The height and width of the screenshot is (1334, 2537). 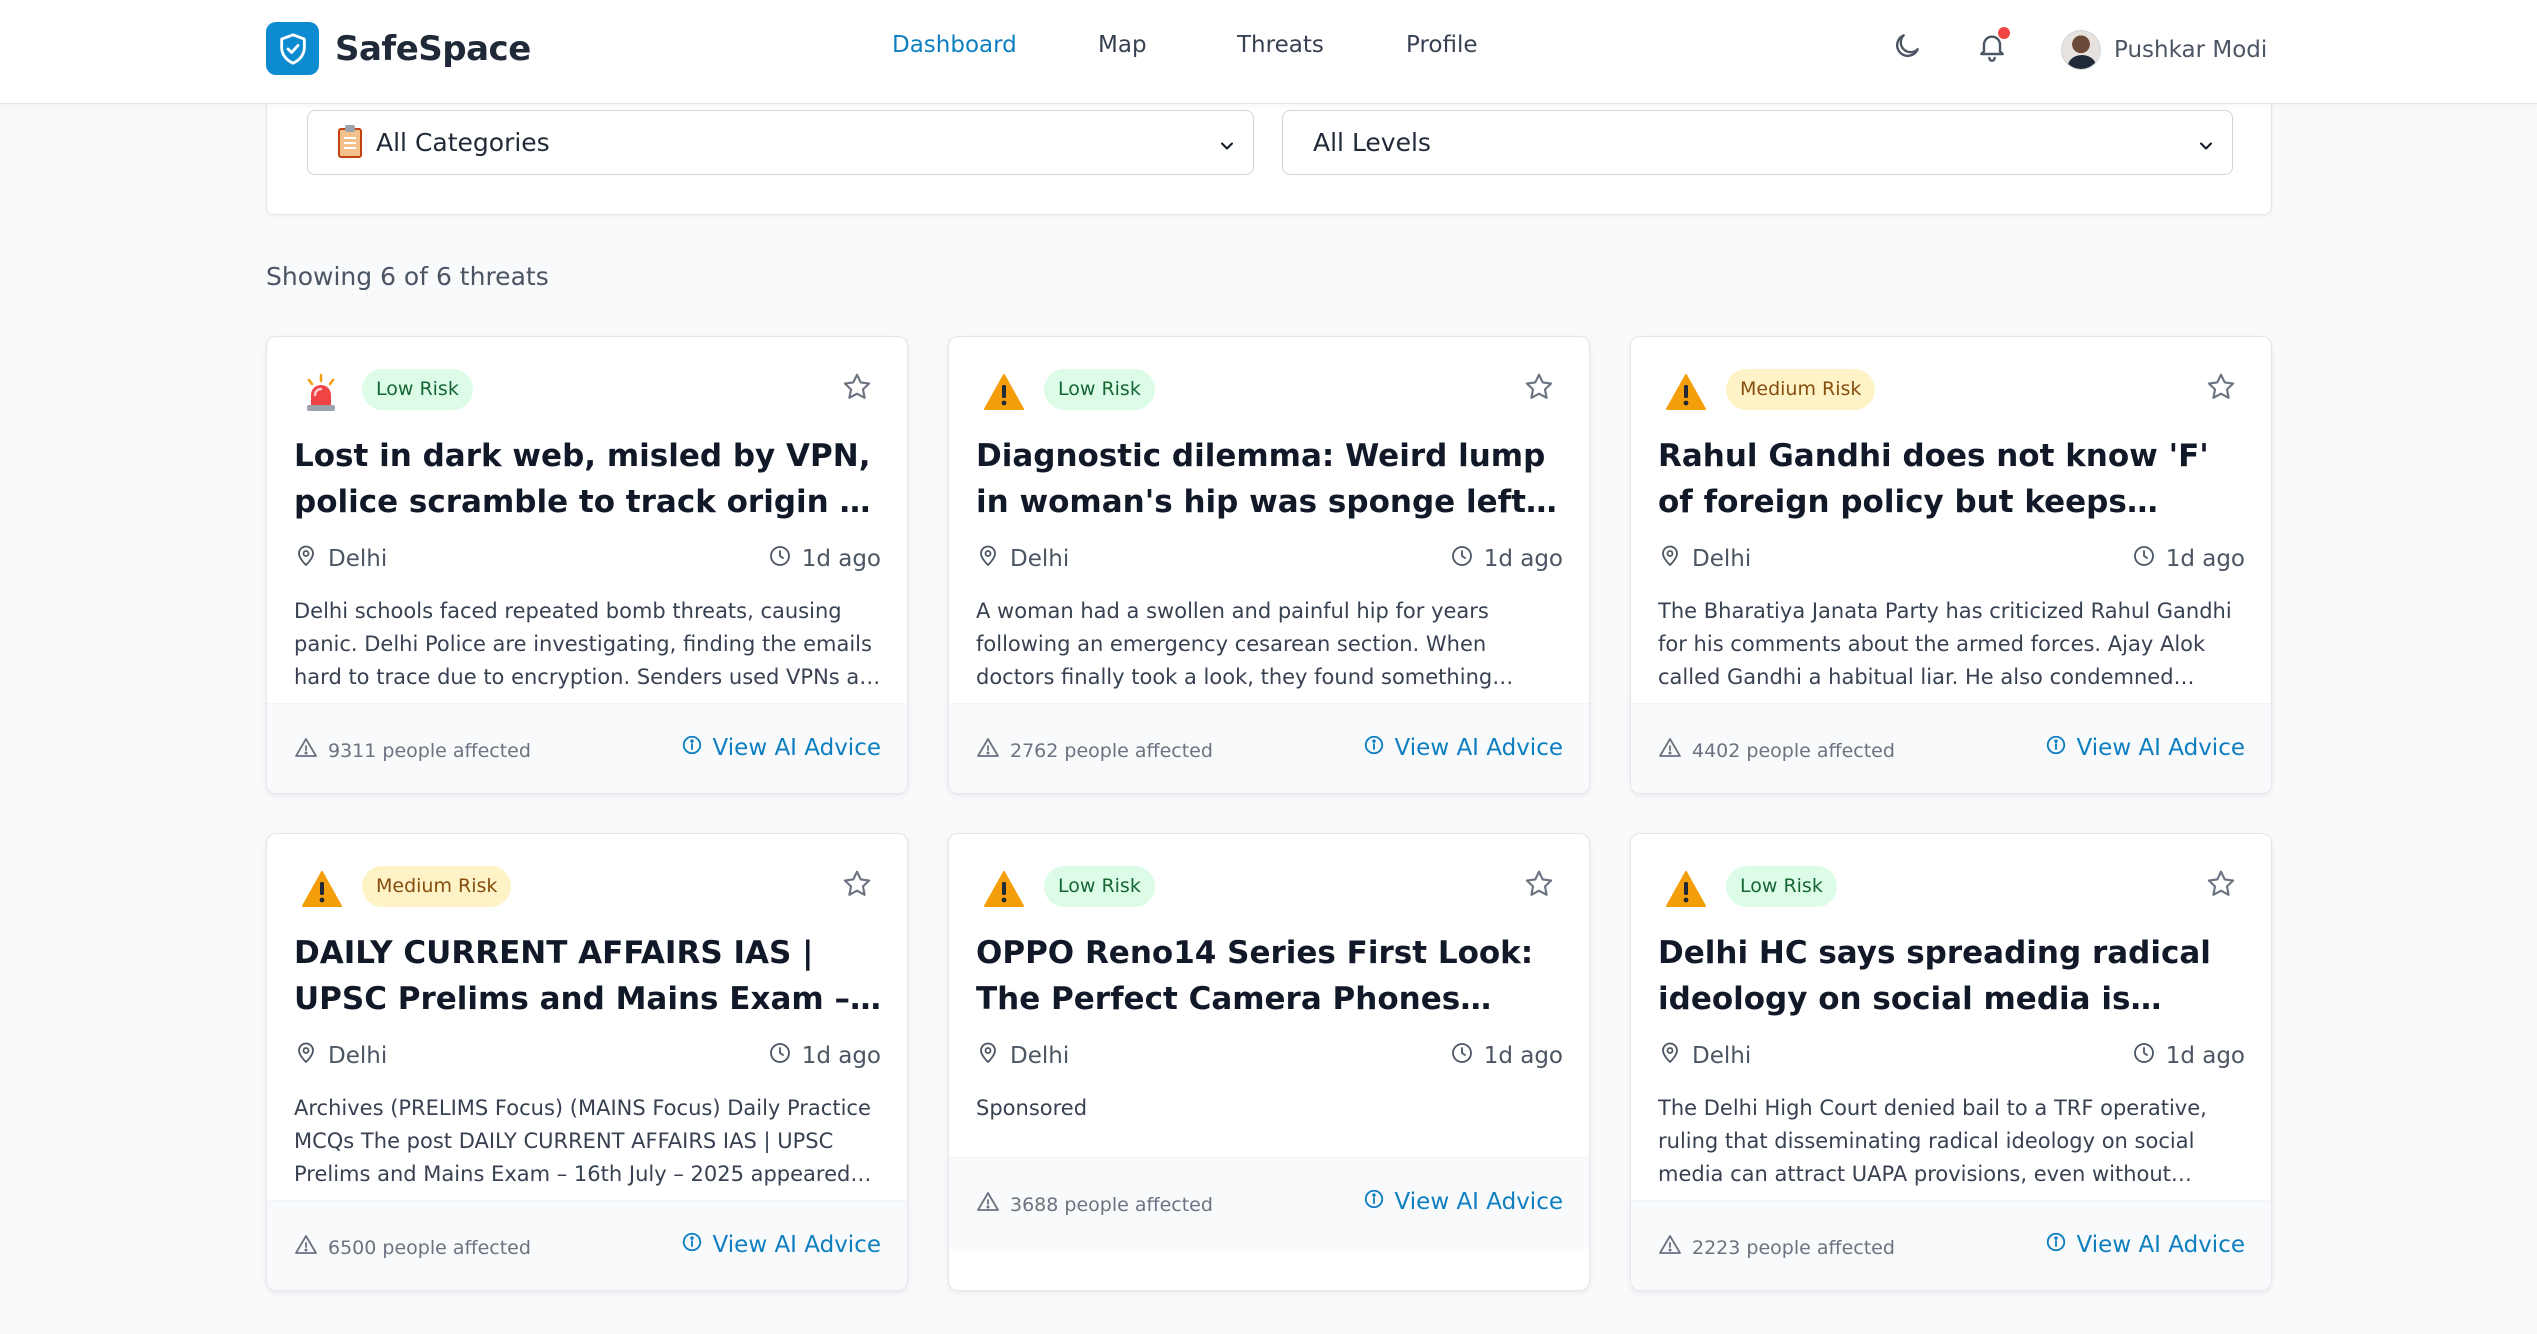 I want to click on moon-icon, so click(x=1907, y=48).